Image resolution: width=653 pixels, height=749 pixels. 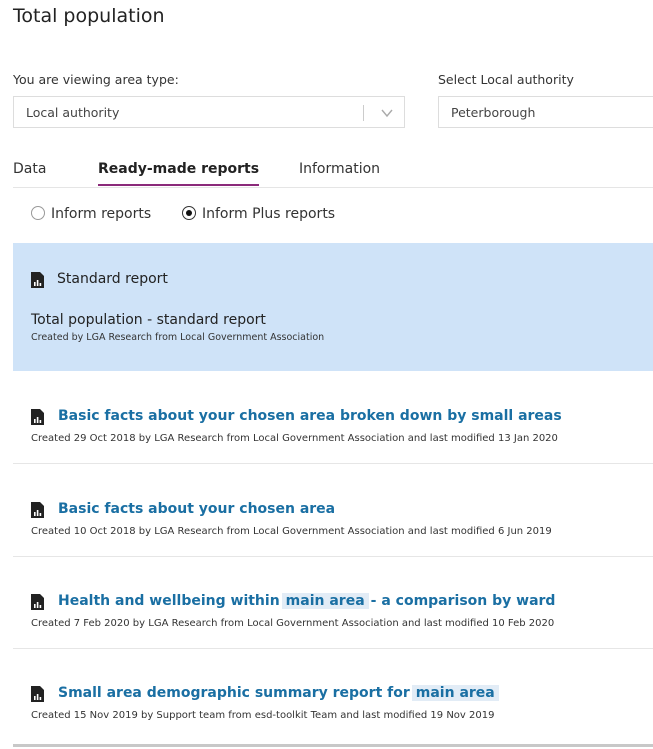 What do you see at coordinates (96, 79) in the screenshot?
I see `area-type-label: You are viewing area type:` at bounding box center [96, 79].